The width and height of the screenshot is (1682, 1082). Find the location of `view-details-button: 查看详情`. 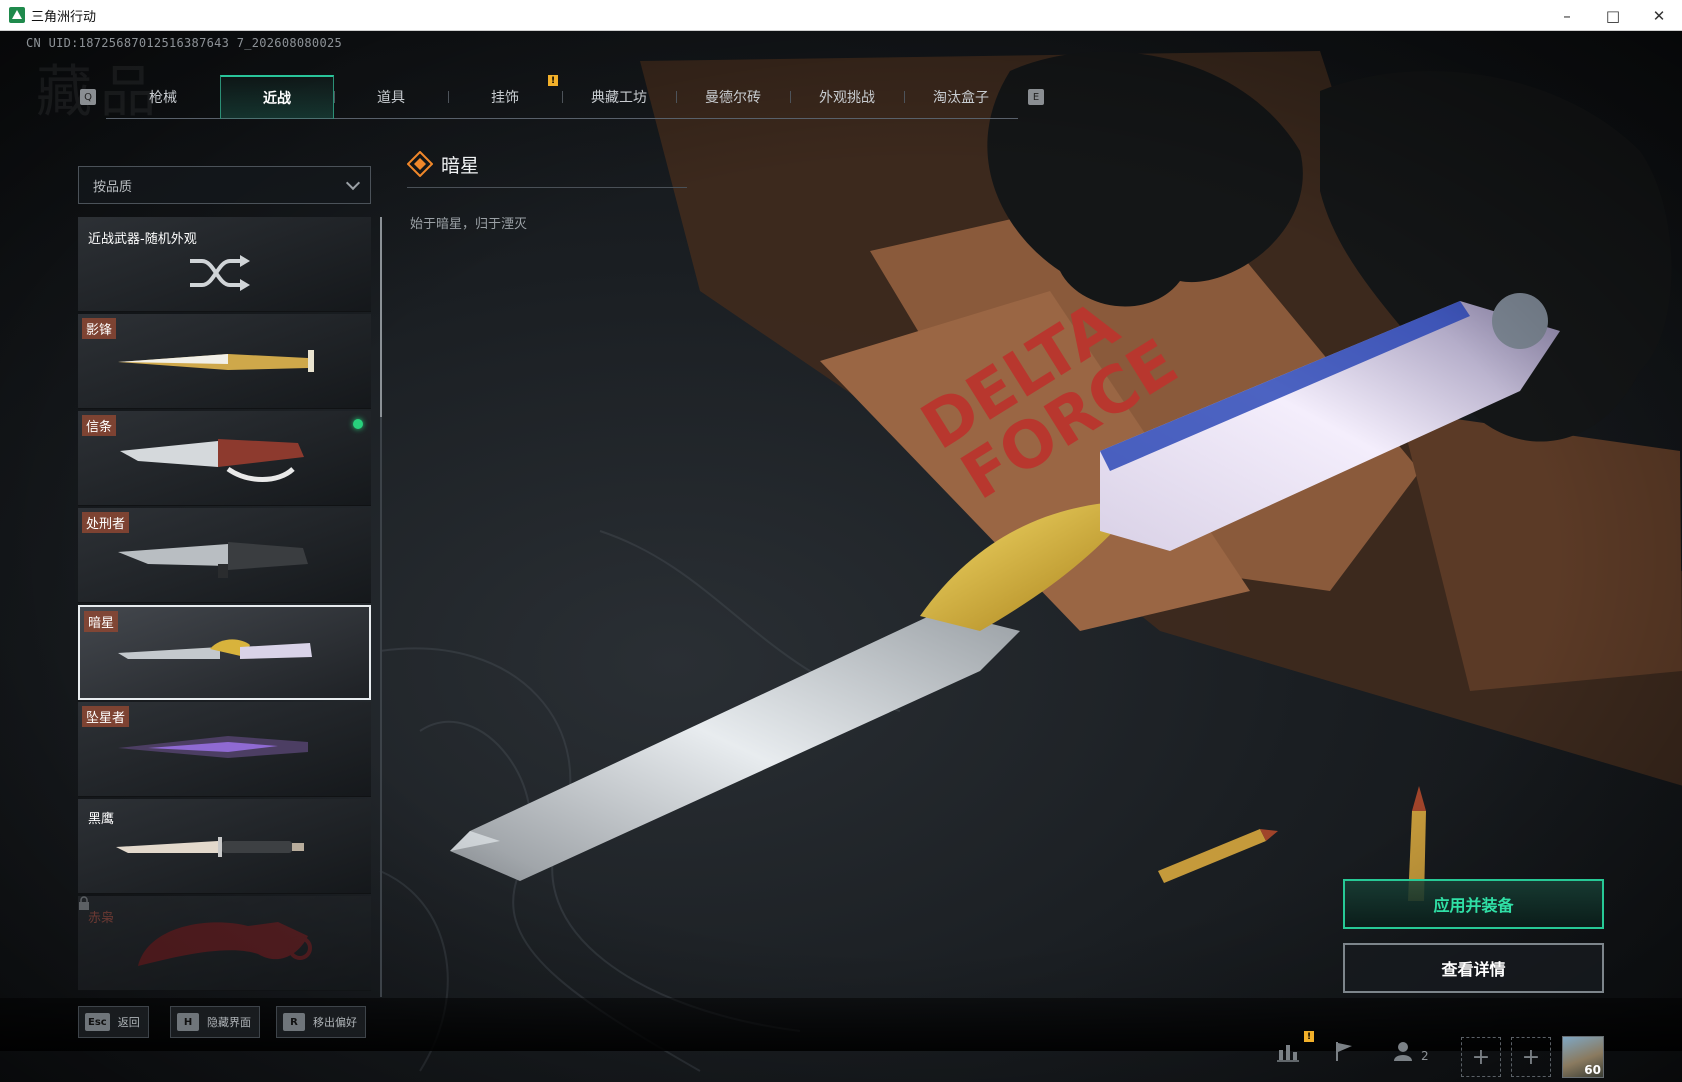

view-details-button: 查看详情 is located at coordinates (1473, 968).